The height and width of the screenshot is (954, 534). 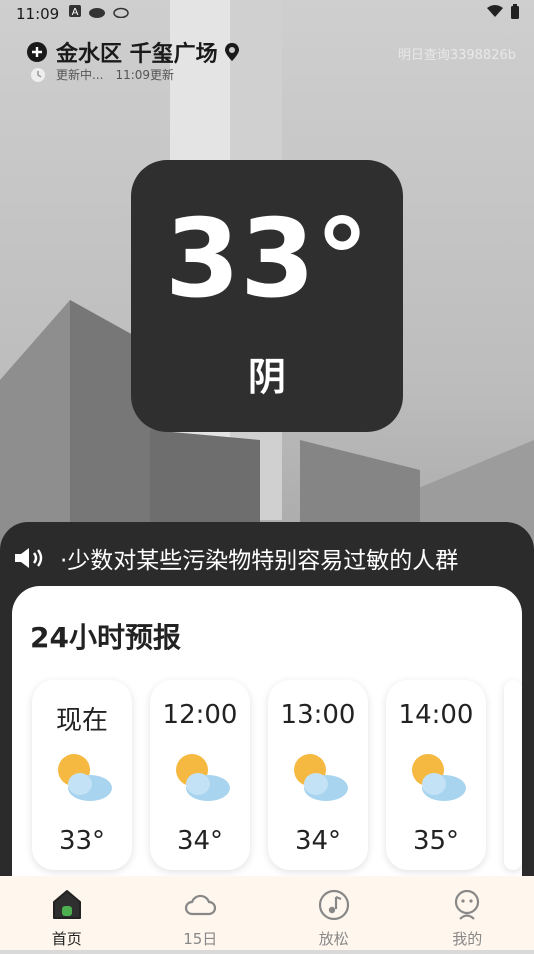 What do you see at coordinates (105, 636) in the screenshot?
I see `forecast-title: 24小时预报` at bounding box center [105, 636].